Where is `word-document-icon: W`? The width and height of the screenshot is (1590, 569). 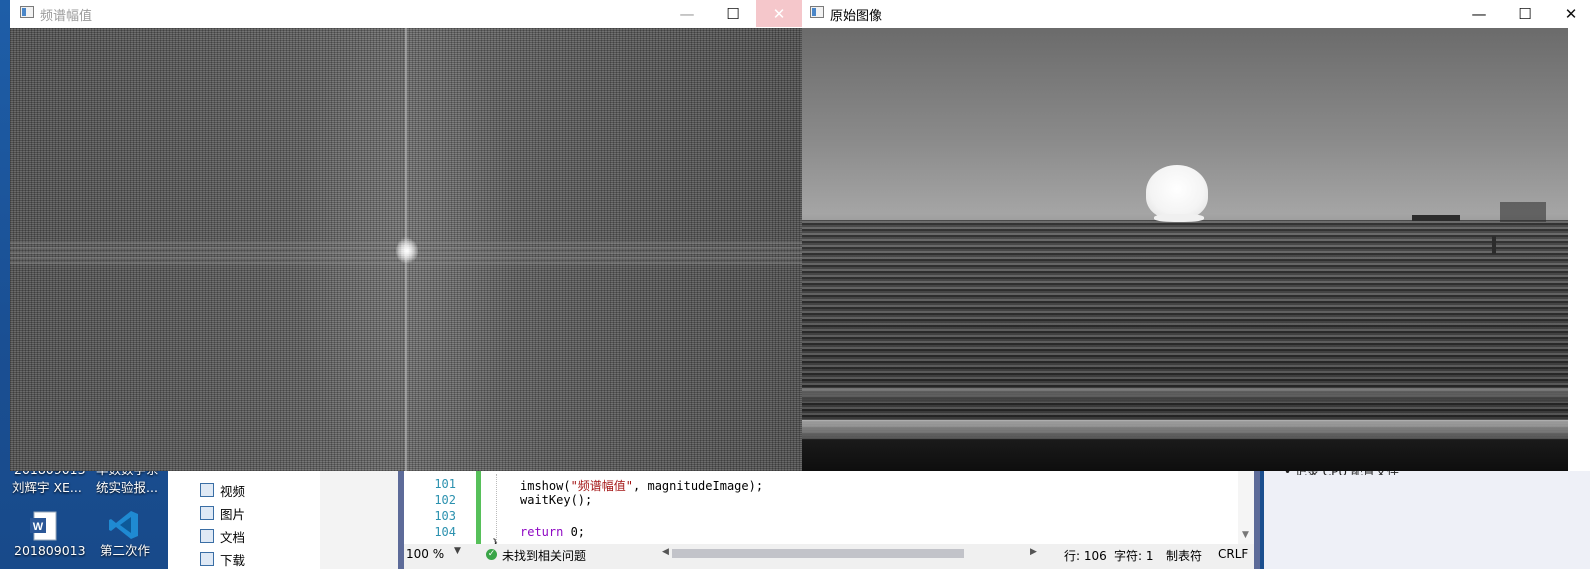 word-document-icon: W is located at coordinates (44, 528).